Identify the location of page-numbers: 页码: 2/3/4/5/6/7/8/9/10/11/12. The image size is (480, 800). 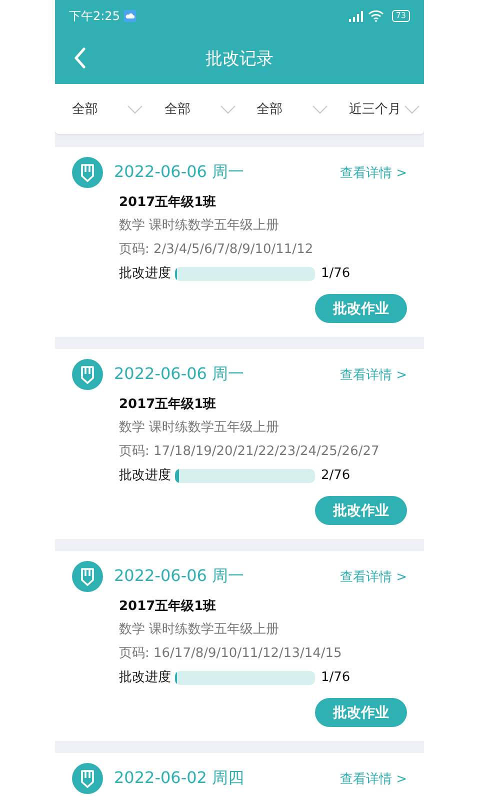
(216, 250).